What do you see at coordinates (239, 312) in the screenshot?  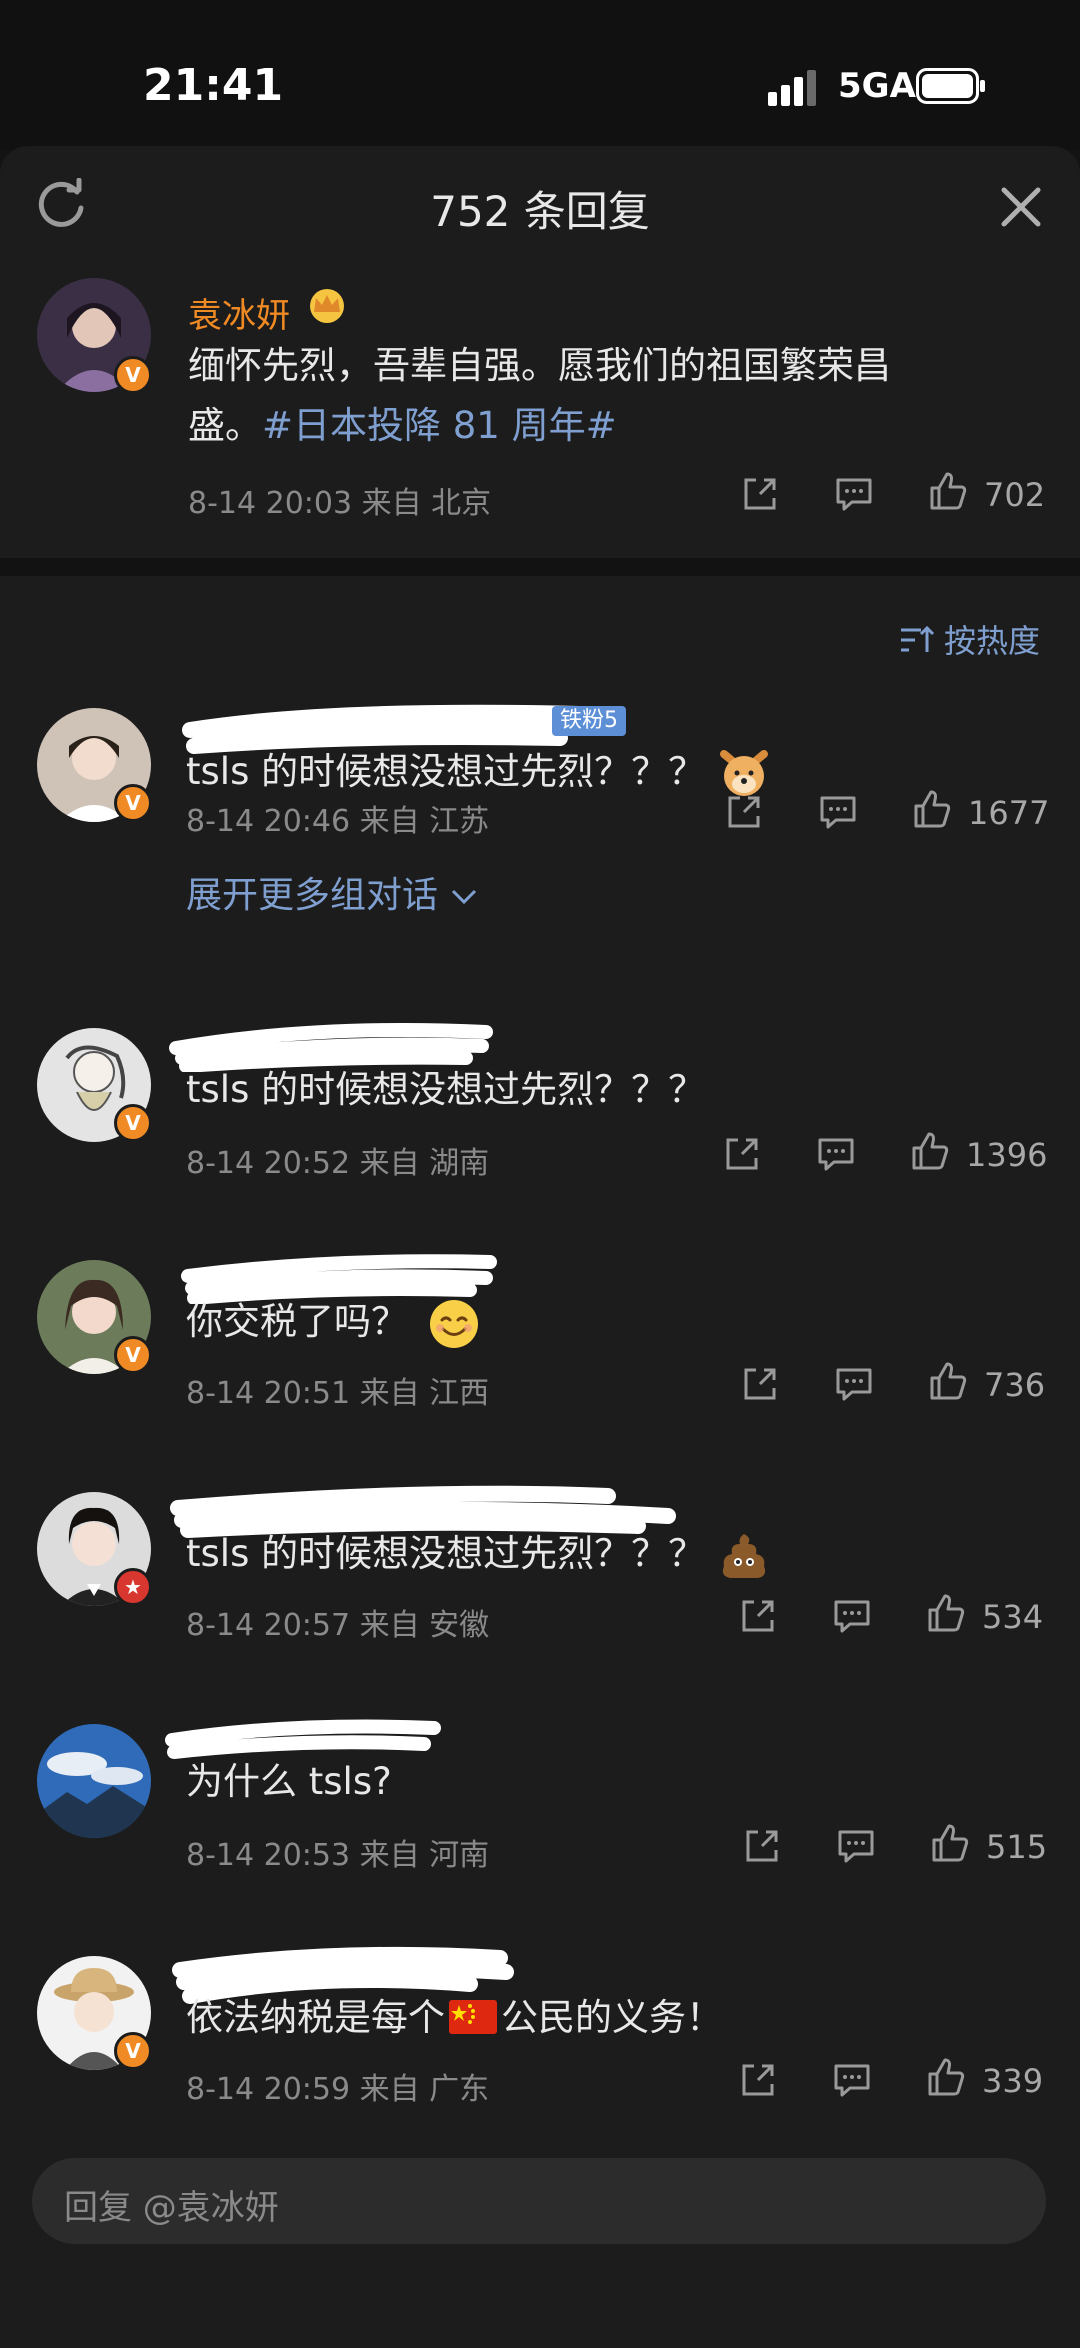 I see `author-name: 袁冰妍` at bounding box center [239, 312].